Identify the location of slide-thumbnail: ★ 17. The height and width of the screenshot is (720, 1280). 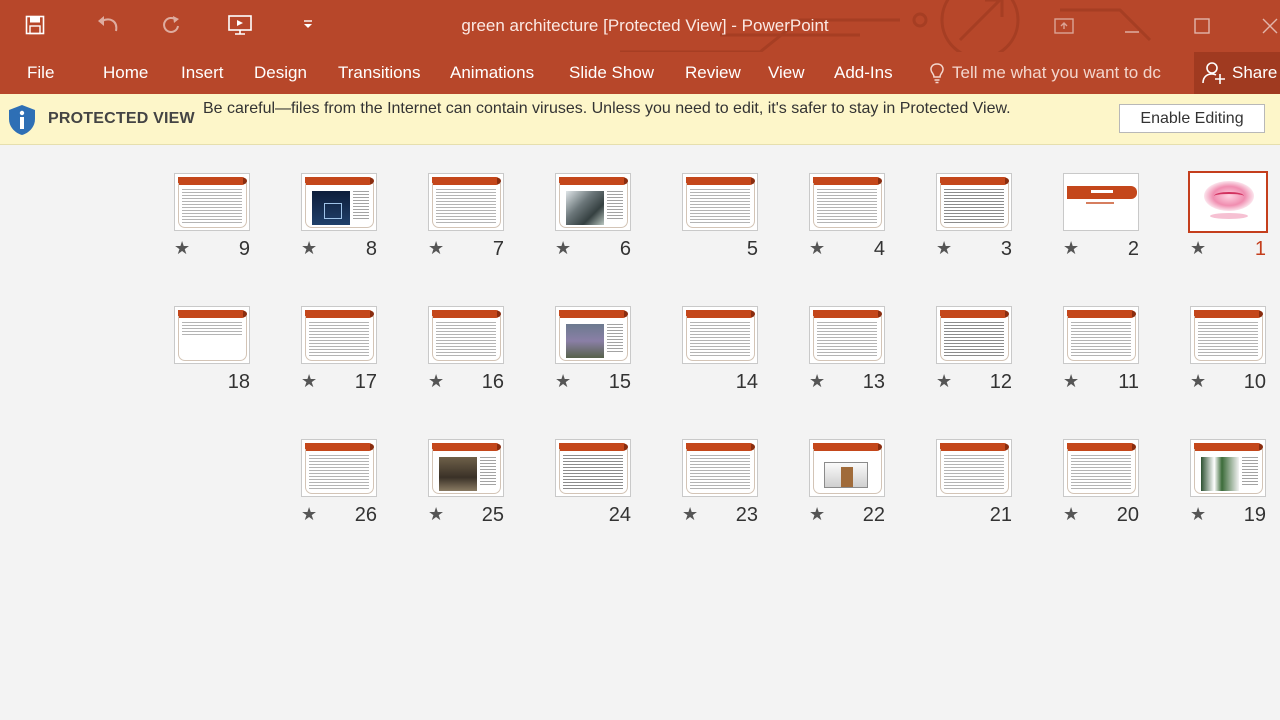
(339, 349).